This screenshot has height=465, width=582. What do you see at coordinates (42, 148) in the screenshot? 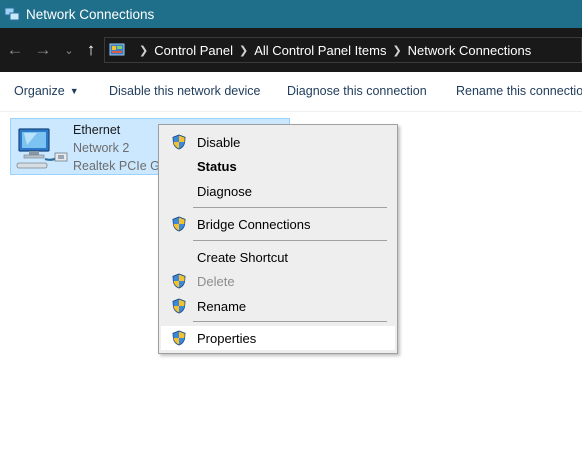
I see `network-adapter-icon` at bounding box center [42, 148].